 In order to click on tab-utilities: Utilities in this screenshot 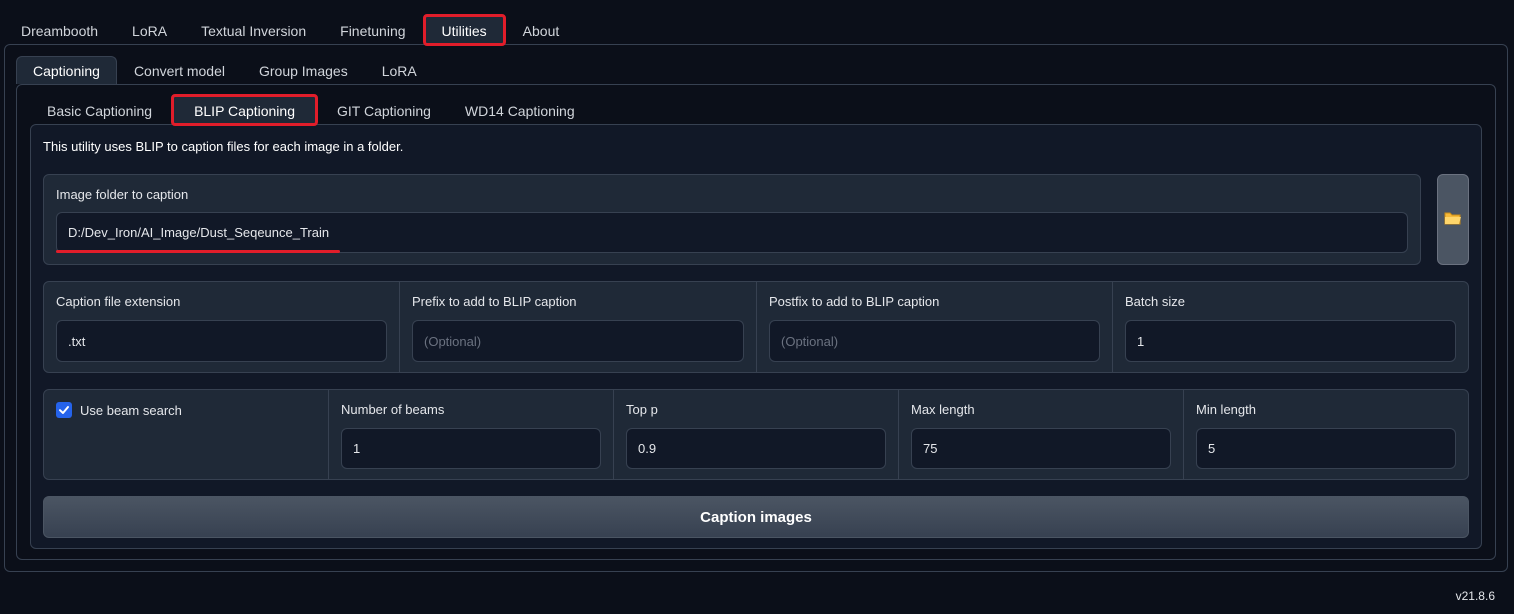, I will do `click(464, 30)`.